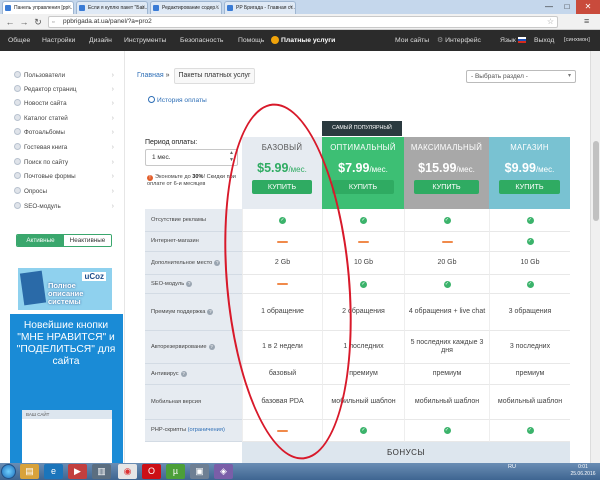  What do you see at coordinates (206, 430) in the screenshot?
I see `restrictions-link: (ограничения)` at bounding box center [206, 430].